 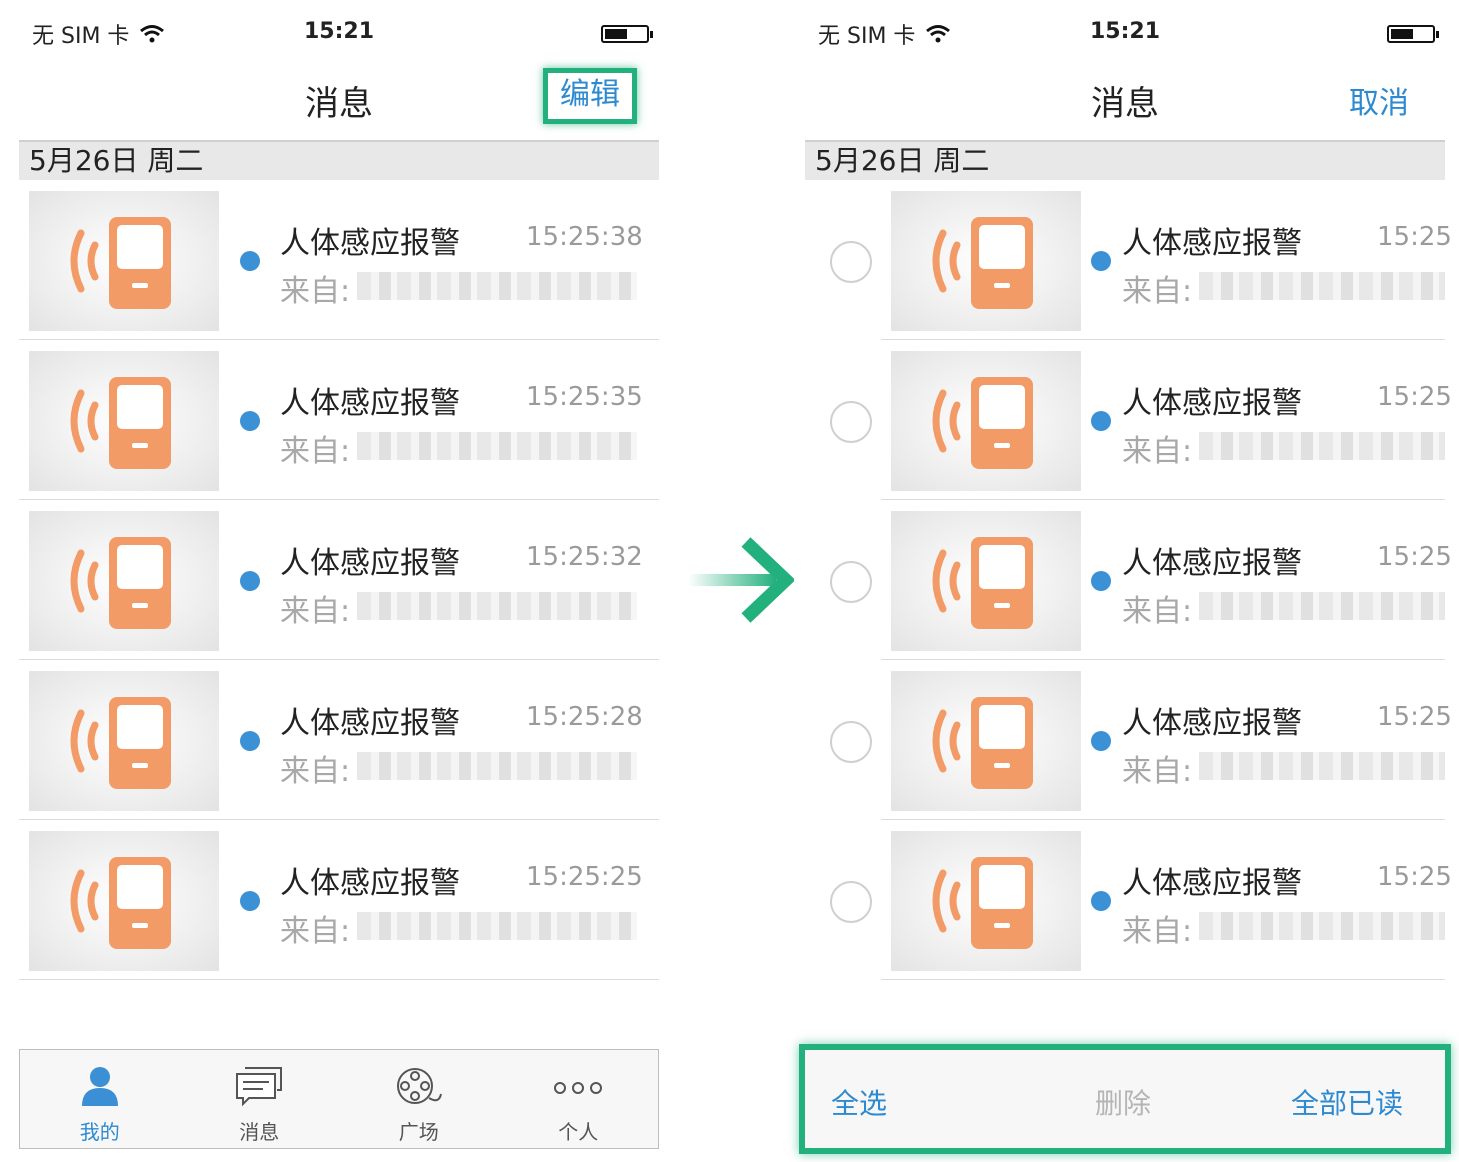 What do you see at coordinates (1379, 100) in the screenshot?
I see `cancel-button: 取消` at bounding box center [1379, 100].